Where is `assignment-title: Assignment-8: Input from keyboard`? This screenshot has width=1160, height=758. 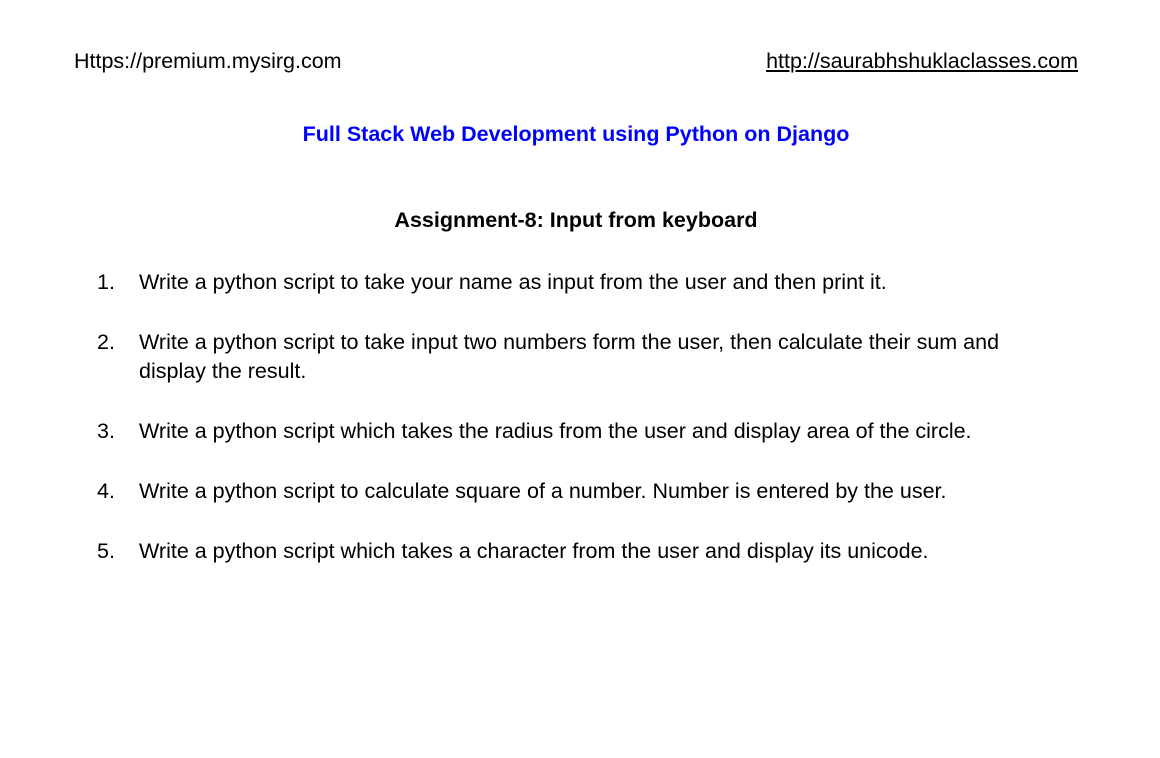
assignment-title: Assignment-8: Input from keyboard is located at coordinates (576, 220).